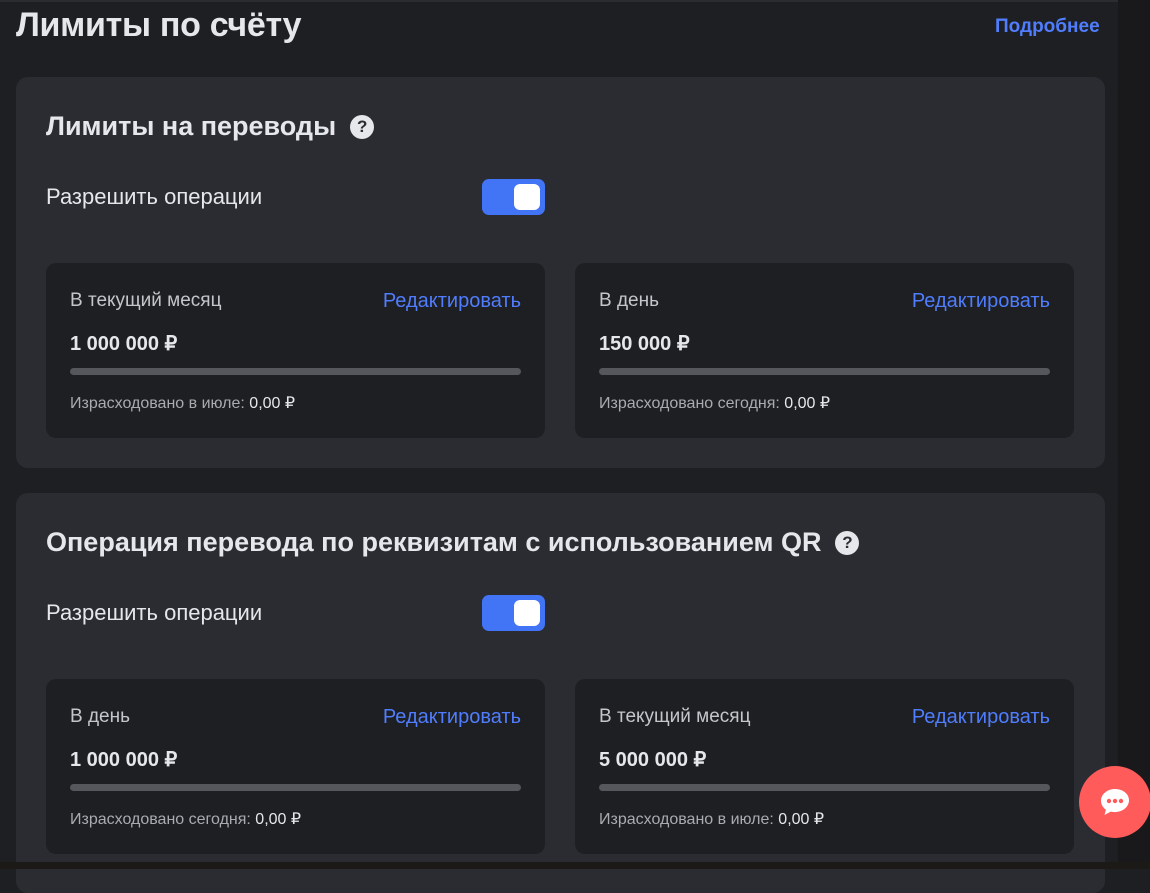 This screenshot has width=1150, height=893. Describe the element at coordinates (653, 760) in the screenshot. I see `limit-amount: 5 000 000 ₽` at that location.